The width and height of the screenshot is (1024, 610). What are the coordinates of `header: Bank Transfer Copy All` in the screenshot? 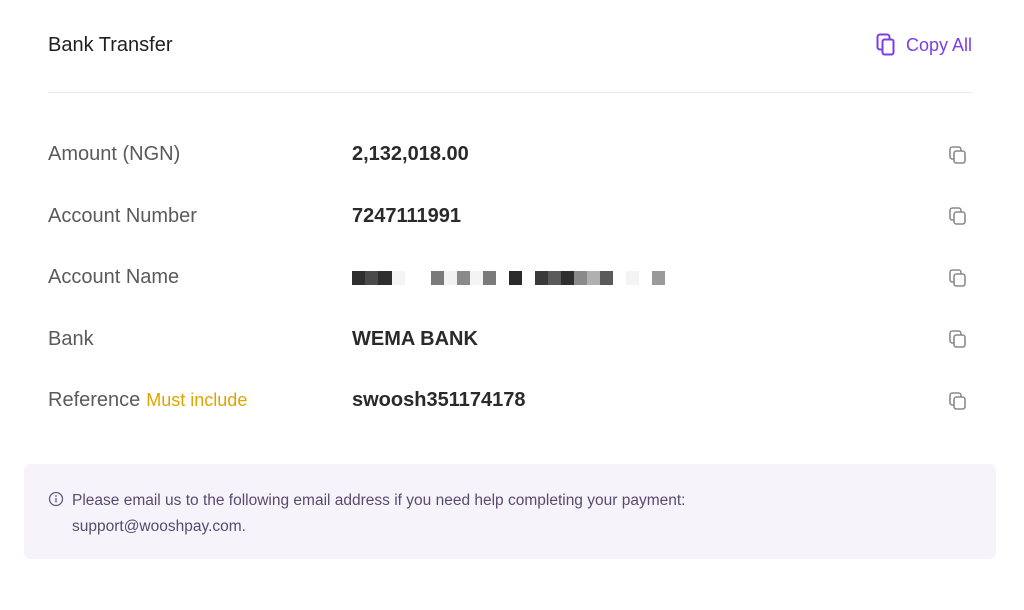 It's located at (510, 46).